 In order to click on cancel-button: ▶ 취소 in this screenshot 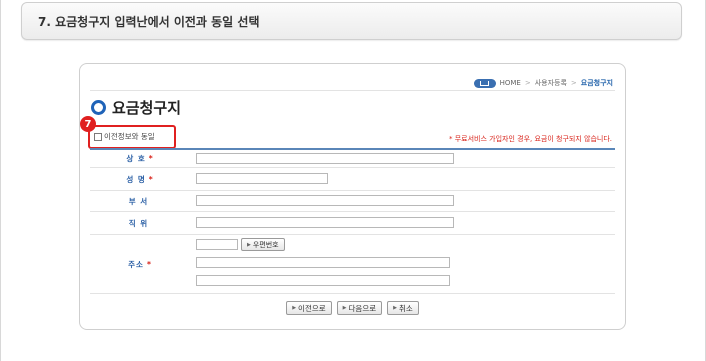, I will do `click(403, 308)`.